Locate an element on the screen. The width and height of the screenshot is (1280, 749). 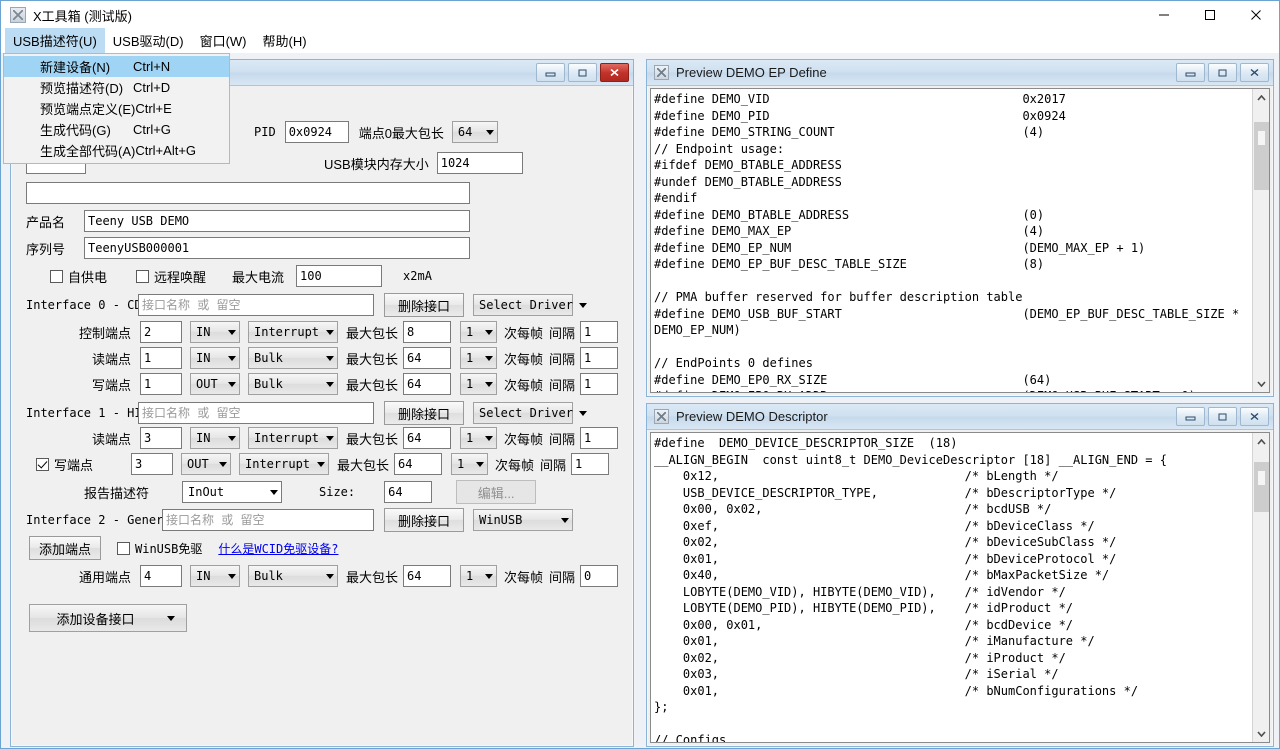
preview-descriptor-scrollbar is located at coordinates (1260, 587).